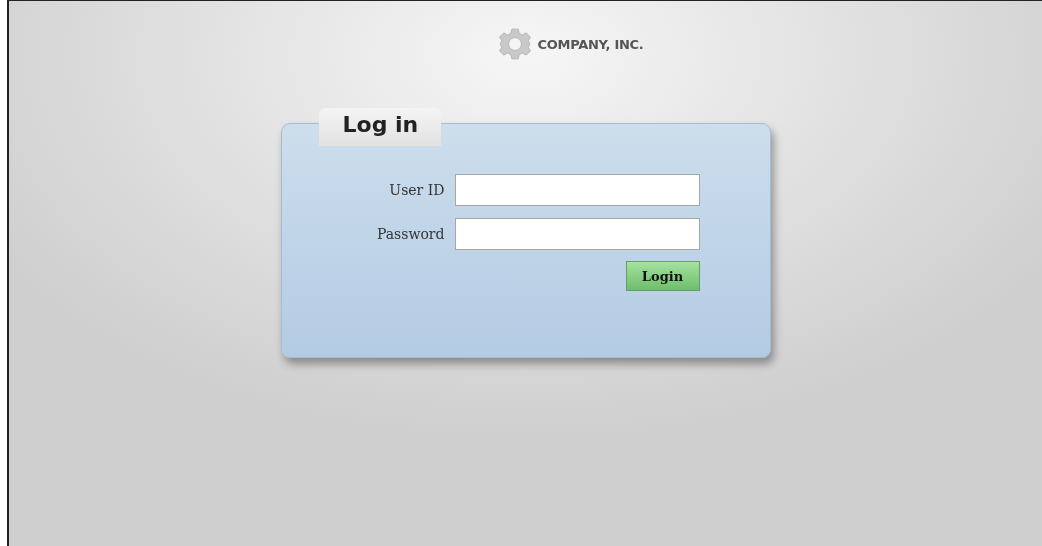  I want to click on field-label: Password, so click(410, 234).